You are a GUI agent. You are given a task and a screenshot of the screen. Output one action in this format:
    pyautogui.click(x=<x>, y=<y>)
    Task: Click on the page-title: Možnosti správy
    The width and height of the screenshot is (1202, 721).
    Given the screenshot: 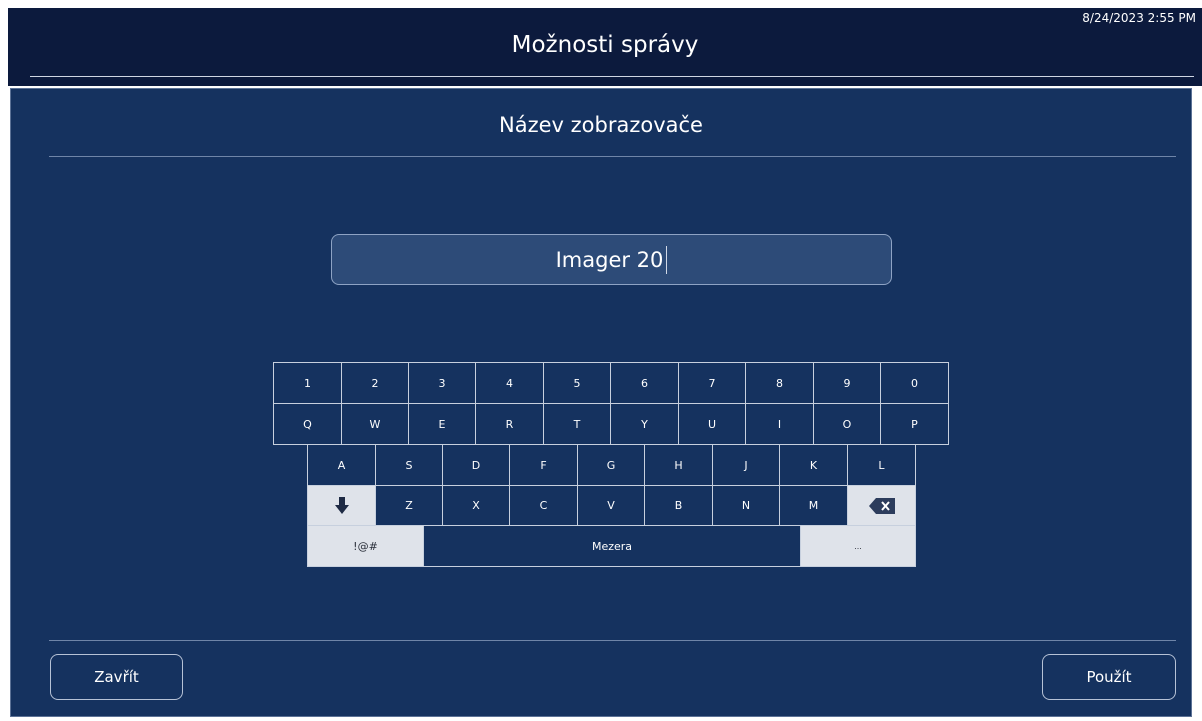 What is the action you would take?
    pyautogui.click(x=605, y=45)
    